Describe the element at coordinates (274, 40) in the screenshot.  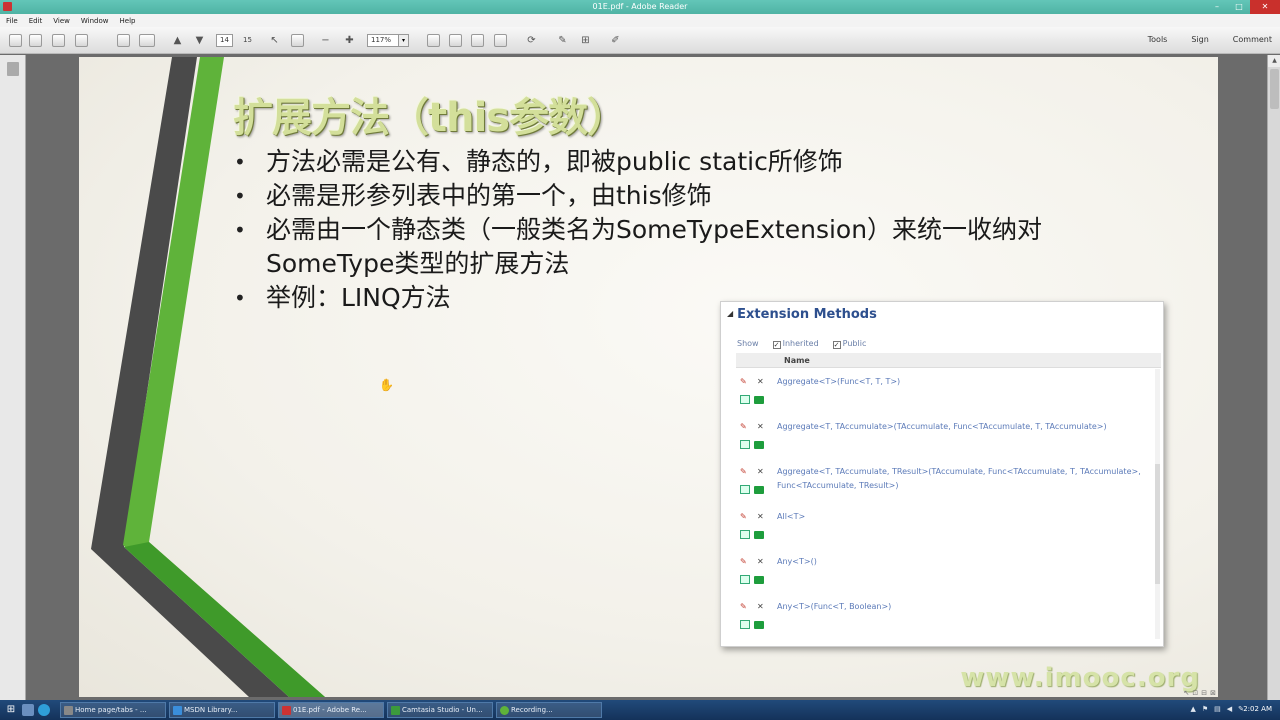
I see `select-tool-icon: ↖` at that location.